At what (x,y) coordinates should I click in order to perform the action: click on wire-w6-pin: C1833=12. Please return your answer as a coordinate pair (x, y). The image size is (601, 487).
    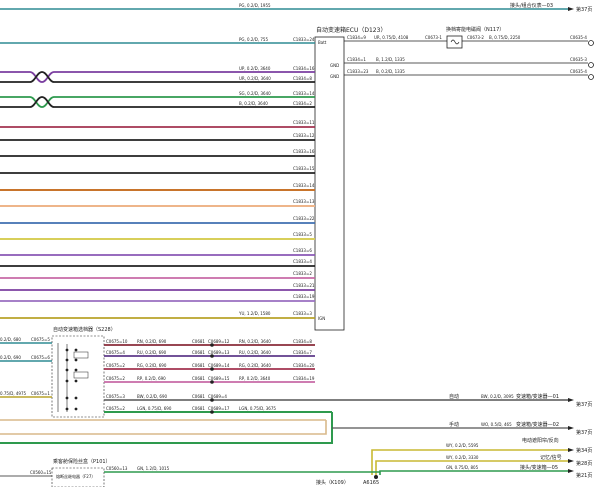
    Looking at the image, I should click on (304, 135).